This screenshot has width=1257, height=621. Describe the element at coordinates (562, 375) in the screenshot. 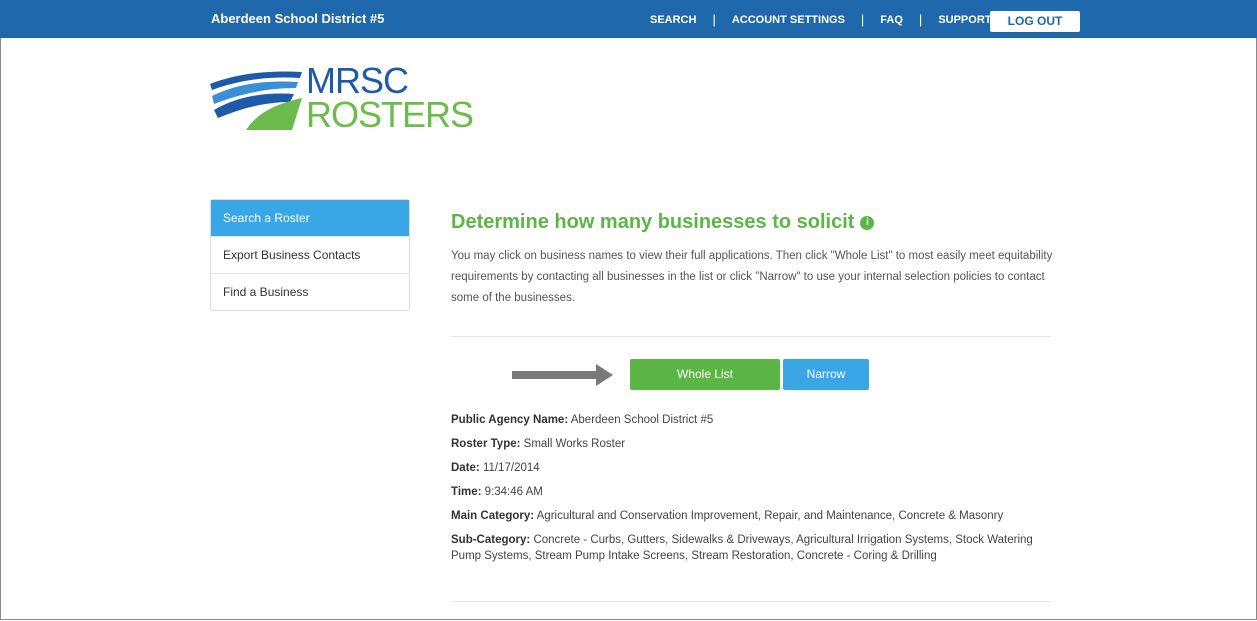

I see `right-arrow-icon` at that location.